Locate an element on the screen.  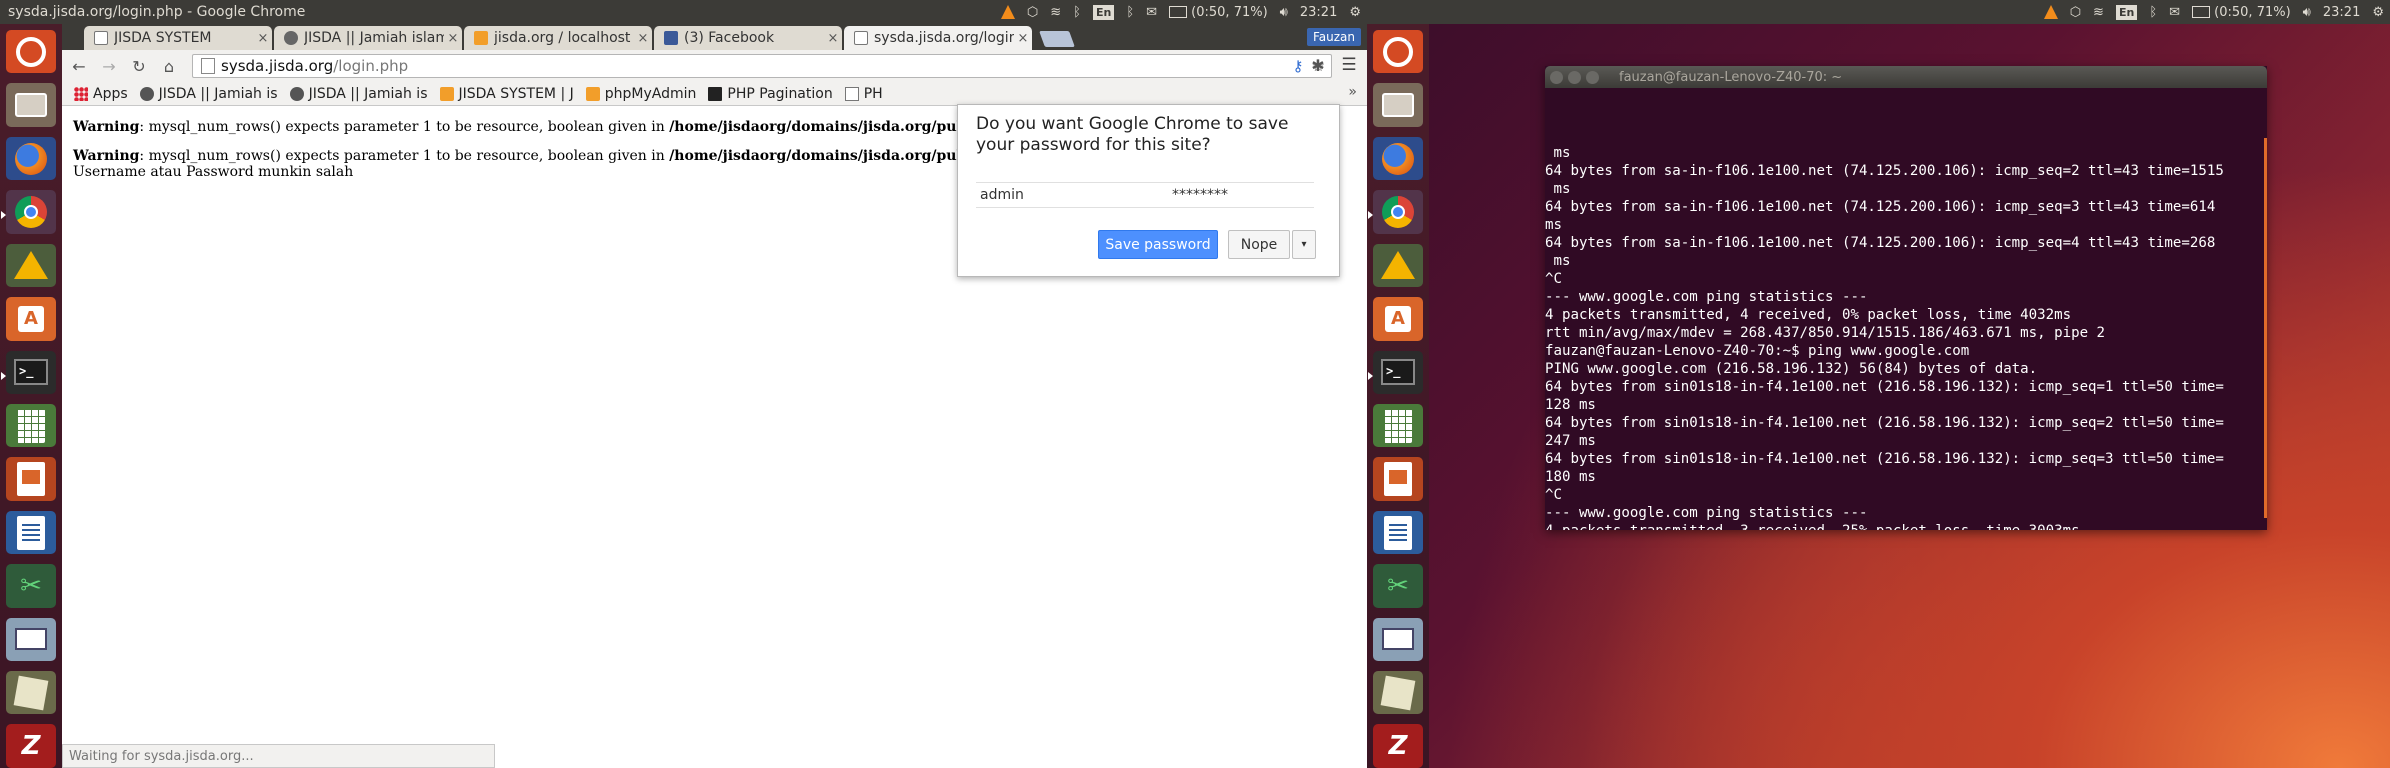
home-button: ⌂ is located at coordinates (169, 66).